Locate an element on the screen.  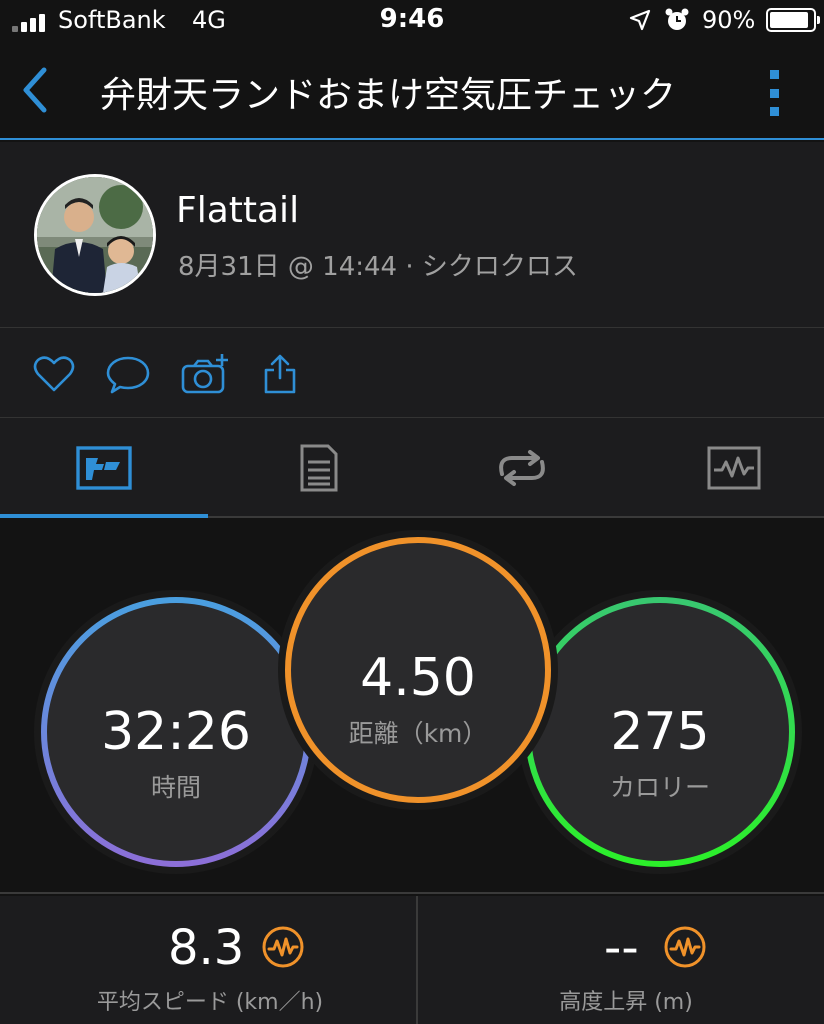
battery-icon is located at coordinates (793, 20).